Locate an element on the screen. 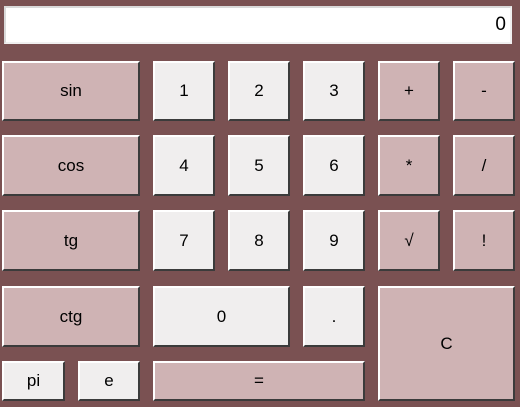 This screenshot has height=407, width=520. digit-3-button: 3 is located at coordinates (334, 91).